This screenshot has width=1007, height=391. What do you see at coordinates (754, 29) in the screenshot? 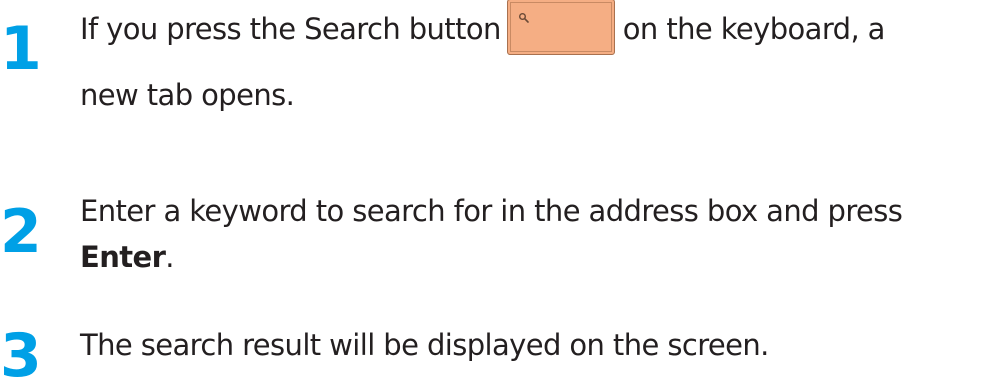
I see `step-text-after-key: on the keyboard, a` at bounding box center [754, 29].